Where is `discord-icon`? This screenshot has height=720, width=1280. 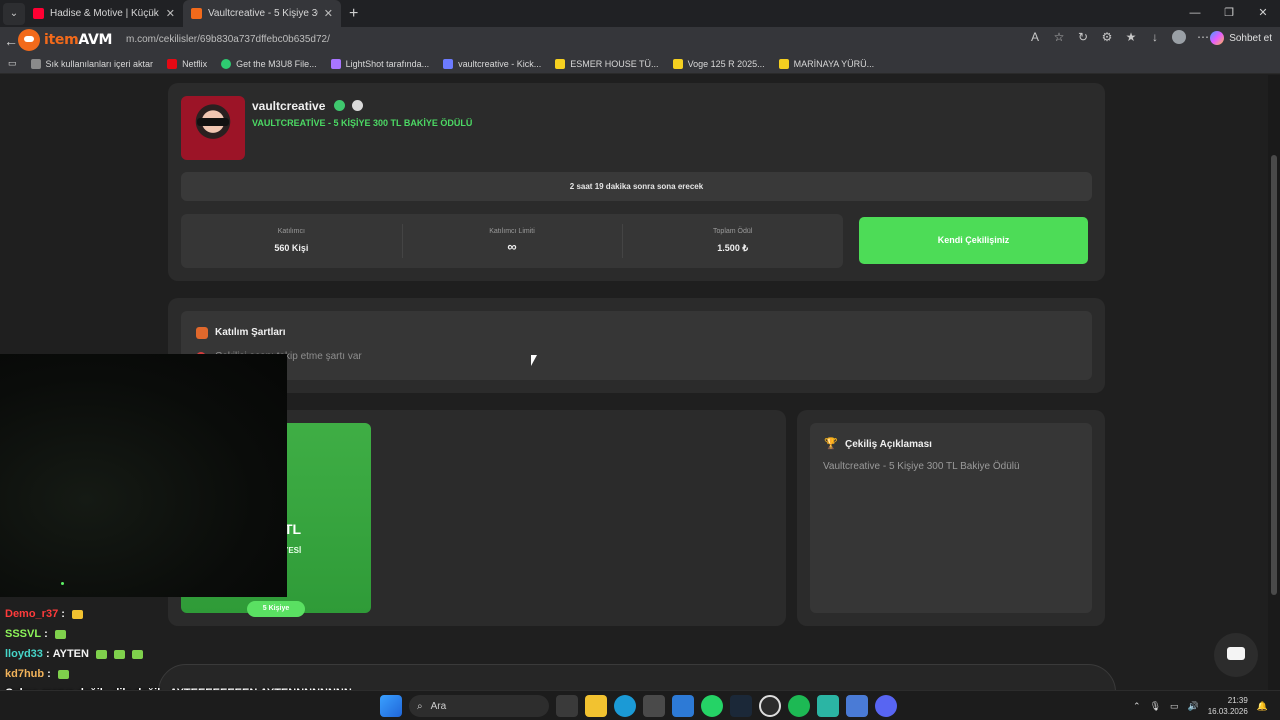 discord-icon is located at coordinates (886, 706).